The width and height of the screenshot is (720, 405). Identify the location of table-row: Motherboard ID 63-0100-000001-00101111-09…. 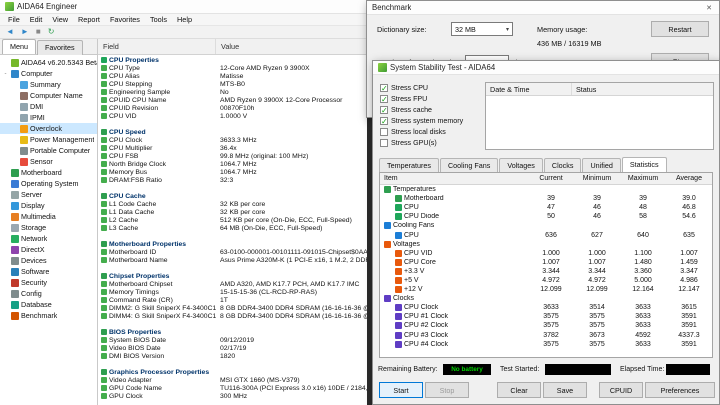
(232, 252).